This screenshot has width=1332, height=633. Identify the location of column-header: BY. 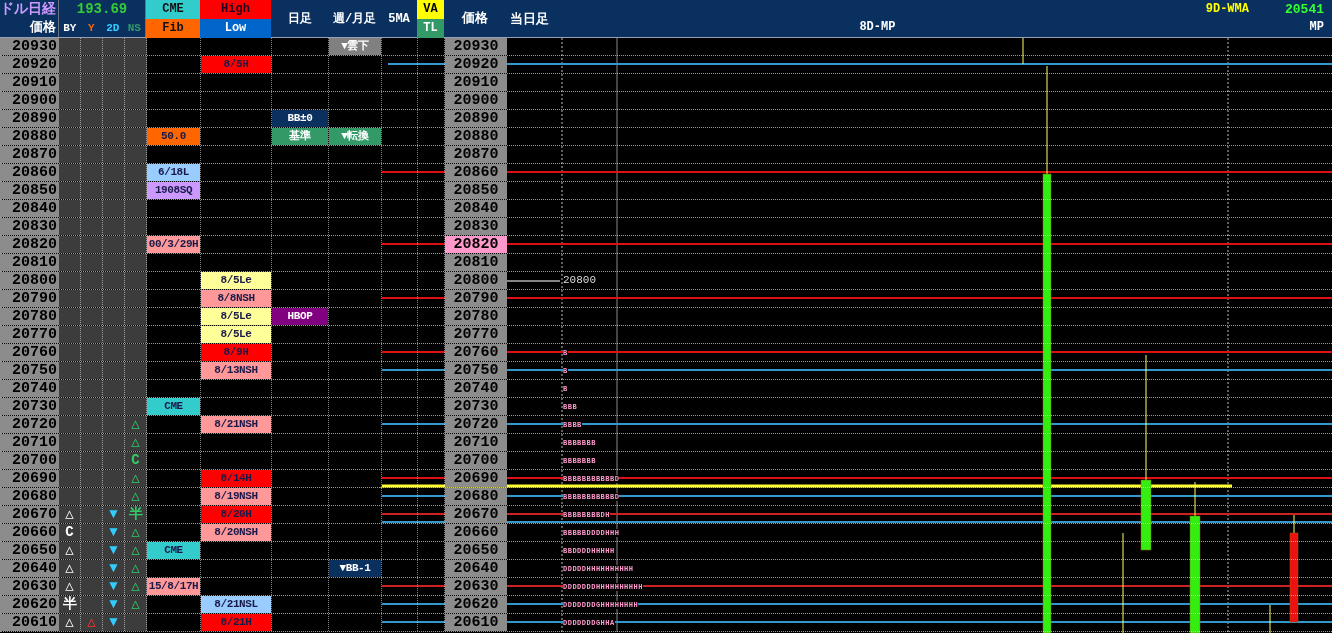
(70, 28).